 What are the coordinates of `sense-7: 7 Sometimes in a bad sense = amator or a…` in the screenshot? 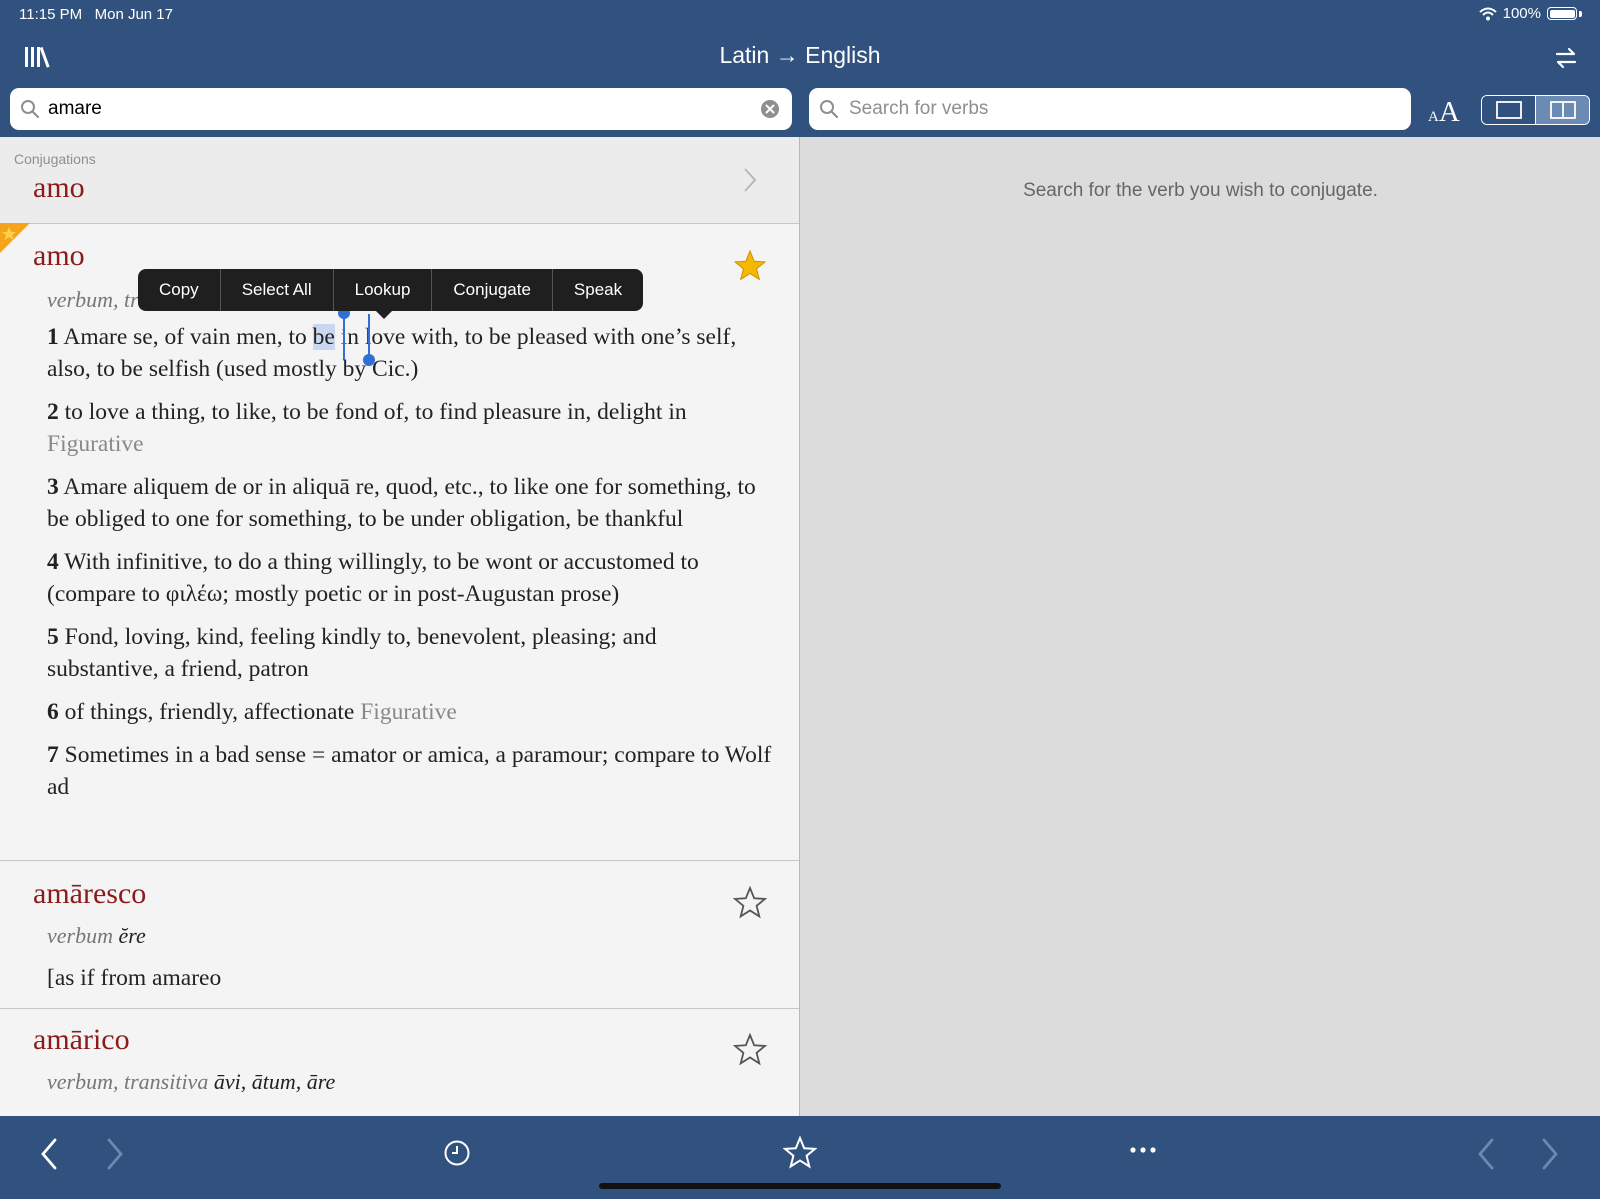 It's located at (409, 771).